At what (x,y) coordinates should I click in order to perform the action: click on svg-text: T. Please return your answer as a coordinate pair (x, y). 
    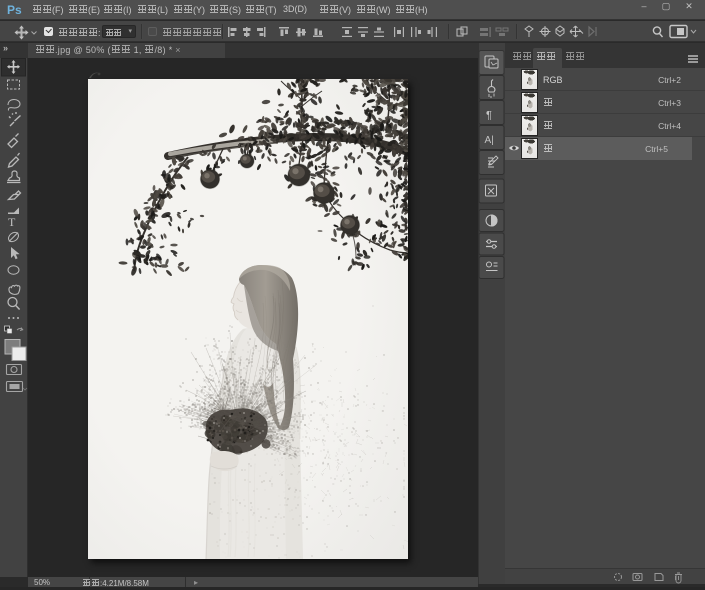
    Looking at the image, I should click on (12, 222).